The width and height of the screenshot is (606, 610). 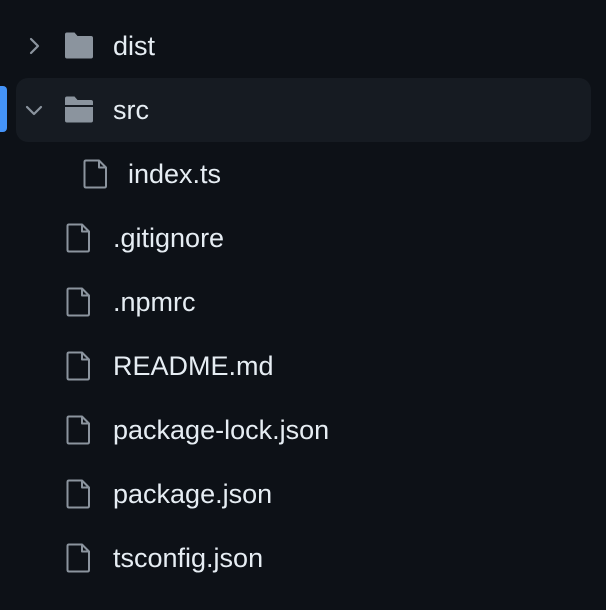 What do you see at coordinates (169, 238) in the screenshot?
I see `tree-item-label: .gitignore` at bounding box center [169, 238].